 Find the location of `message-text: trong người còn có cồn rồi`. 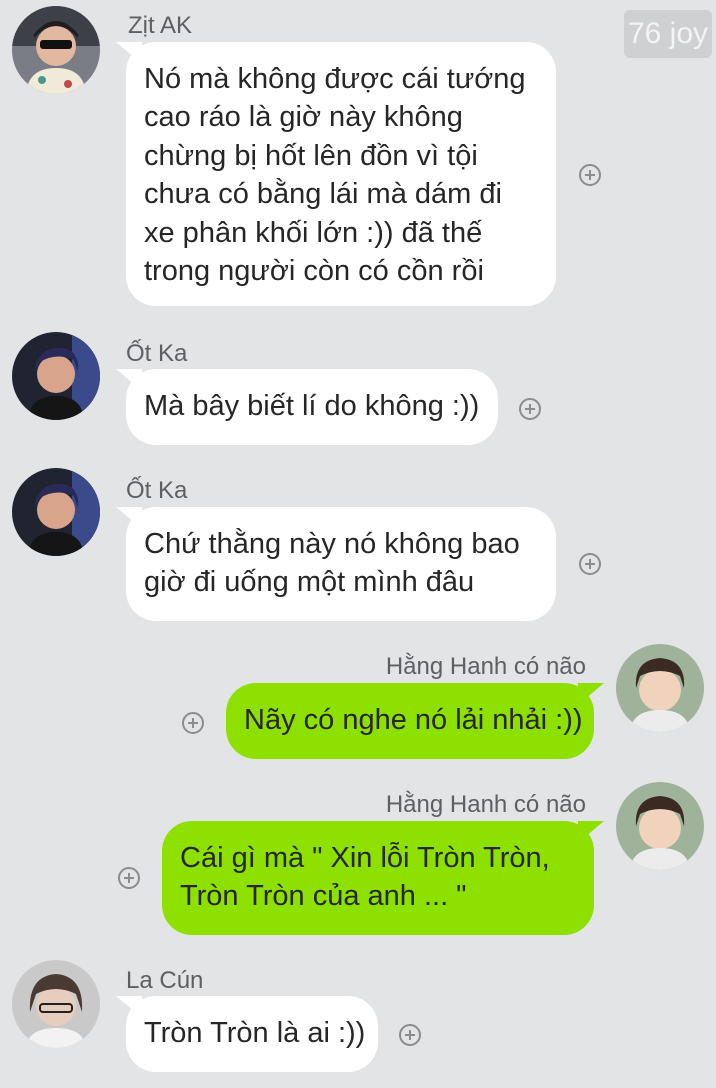

message-text: trong người còn có cồn rồi is located at coordinates (314, 271).